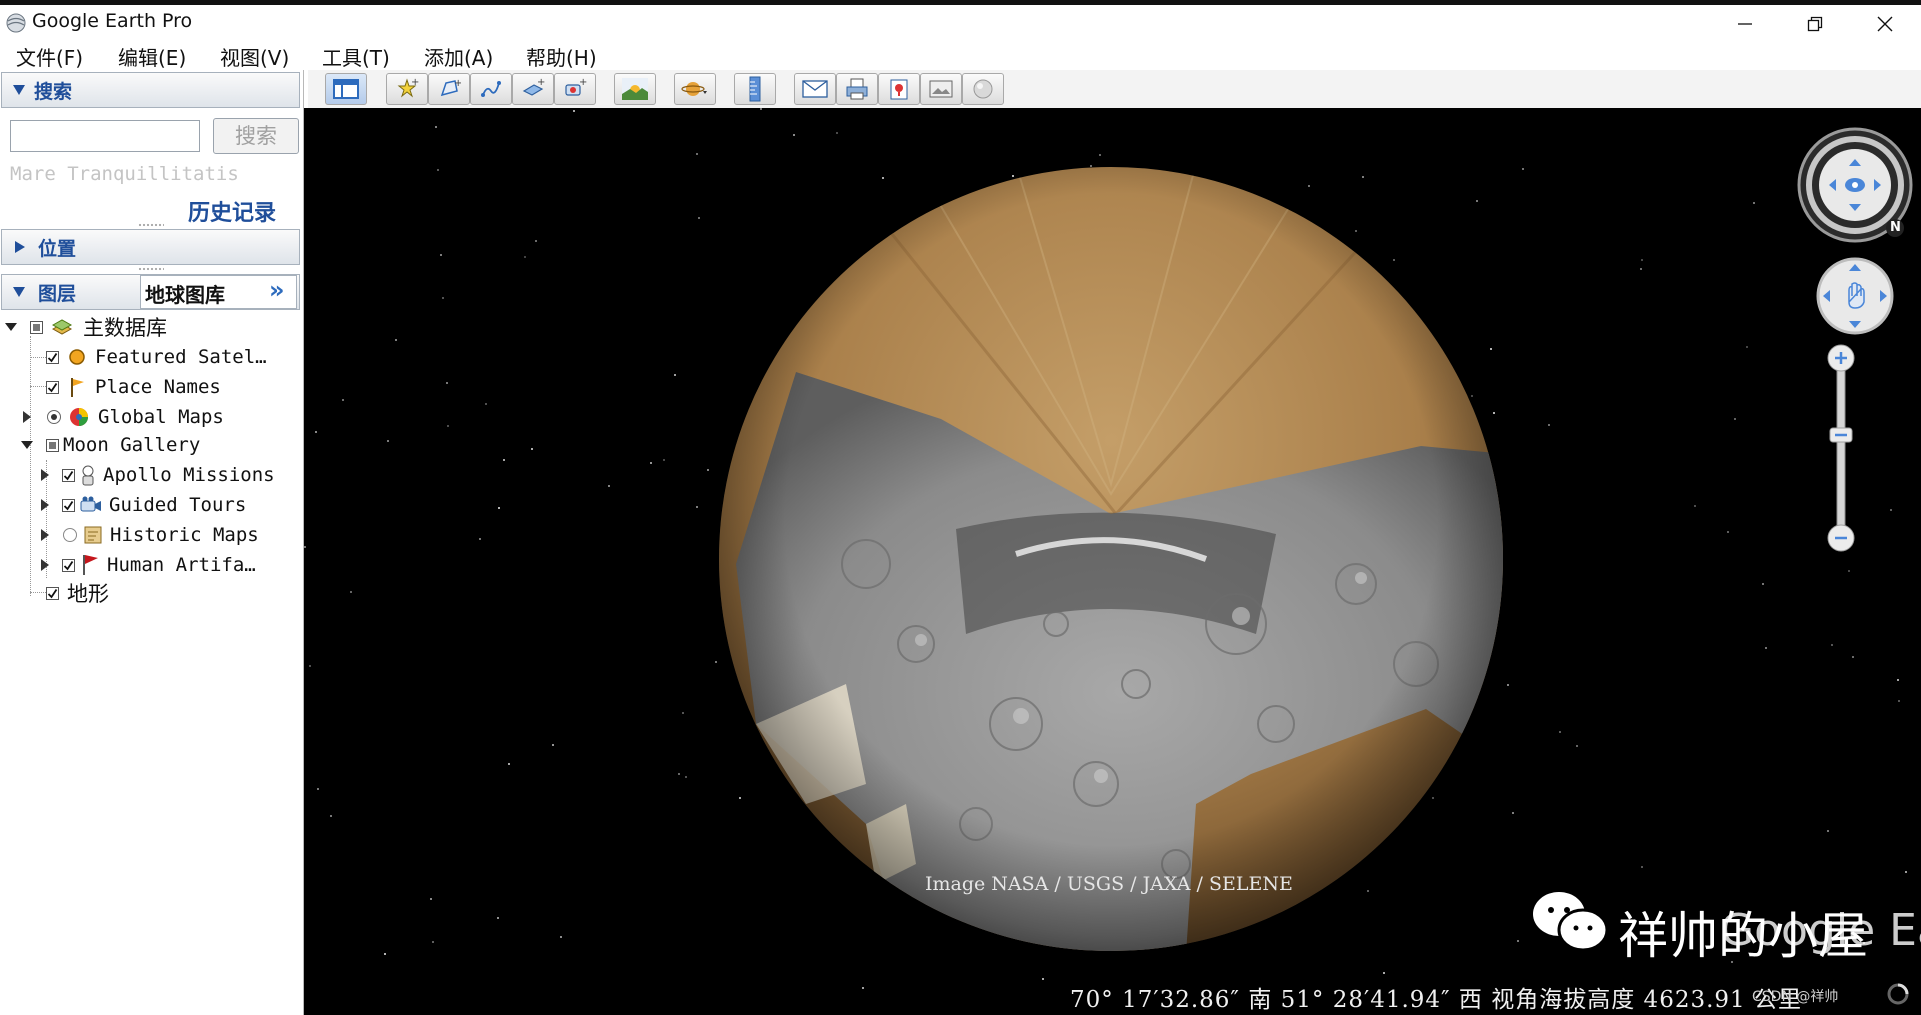 The height and width of the screenshot is (1015, 1921). I want to click on search-input, so click(105, 136).